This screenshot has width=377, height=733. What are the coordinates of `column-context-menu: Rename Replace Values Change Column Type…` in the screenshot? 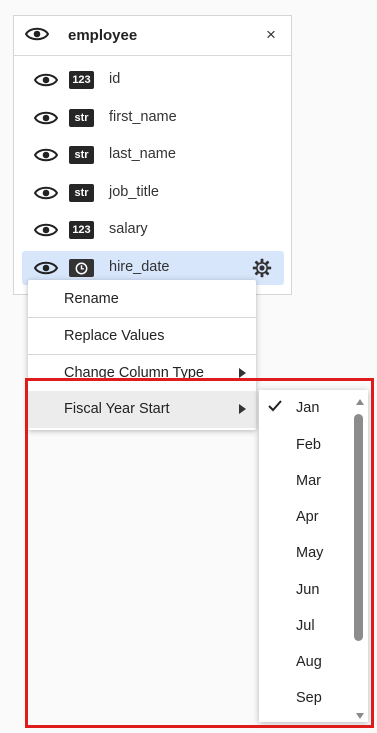 It's located at (142, 355).